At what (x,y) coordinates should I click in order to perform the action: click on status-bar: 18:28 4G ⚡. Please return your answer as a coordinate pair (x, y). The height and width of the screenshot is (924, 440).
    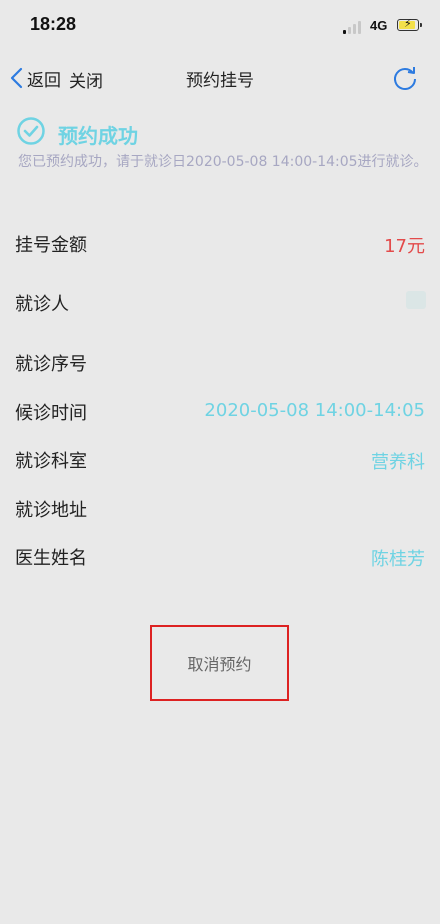
    Looking at the image, I should click on (220, 26).